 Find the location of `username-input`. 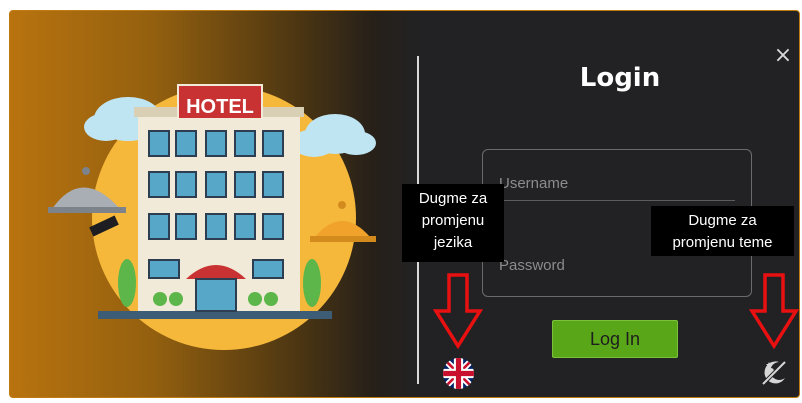

username-input is located at coordinates (617, 183).